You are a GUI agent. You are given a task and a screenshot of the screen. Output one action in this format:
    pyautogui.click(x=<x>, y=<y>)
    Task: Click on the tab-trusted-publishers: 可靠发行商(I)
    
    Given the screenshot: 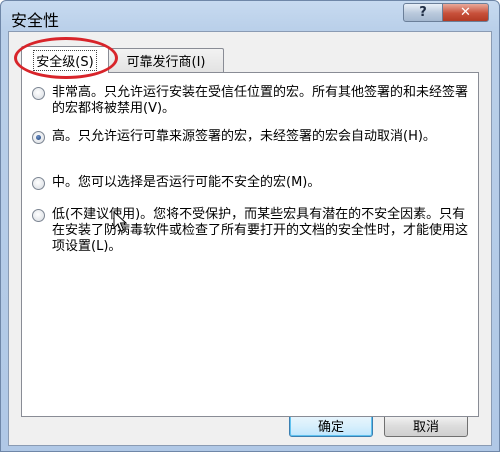 What is the action you would take?
    pyautogui.click(x=166, y=60)
    